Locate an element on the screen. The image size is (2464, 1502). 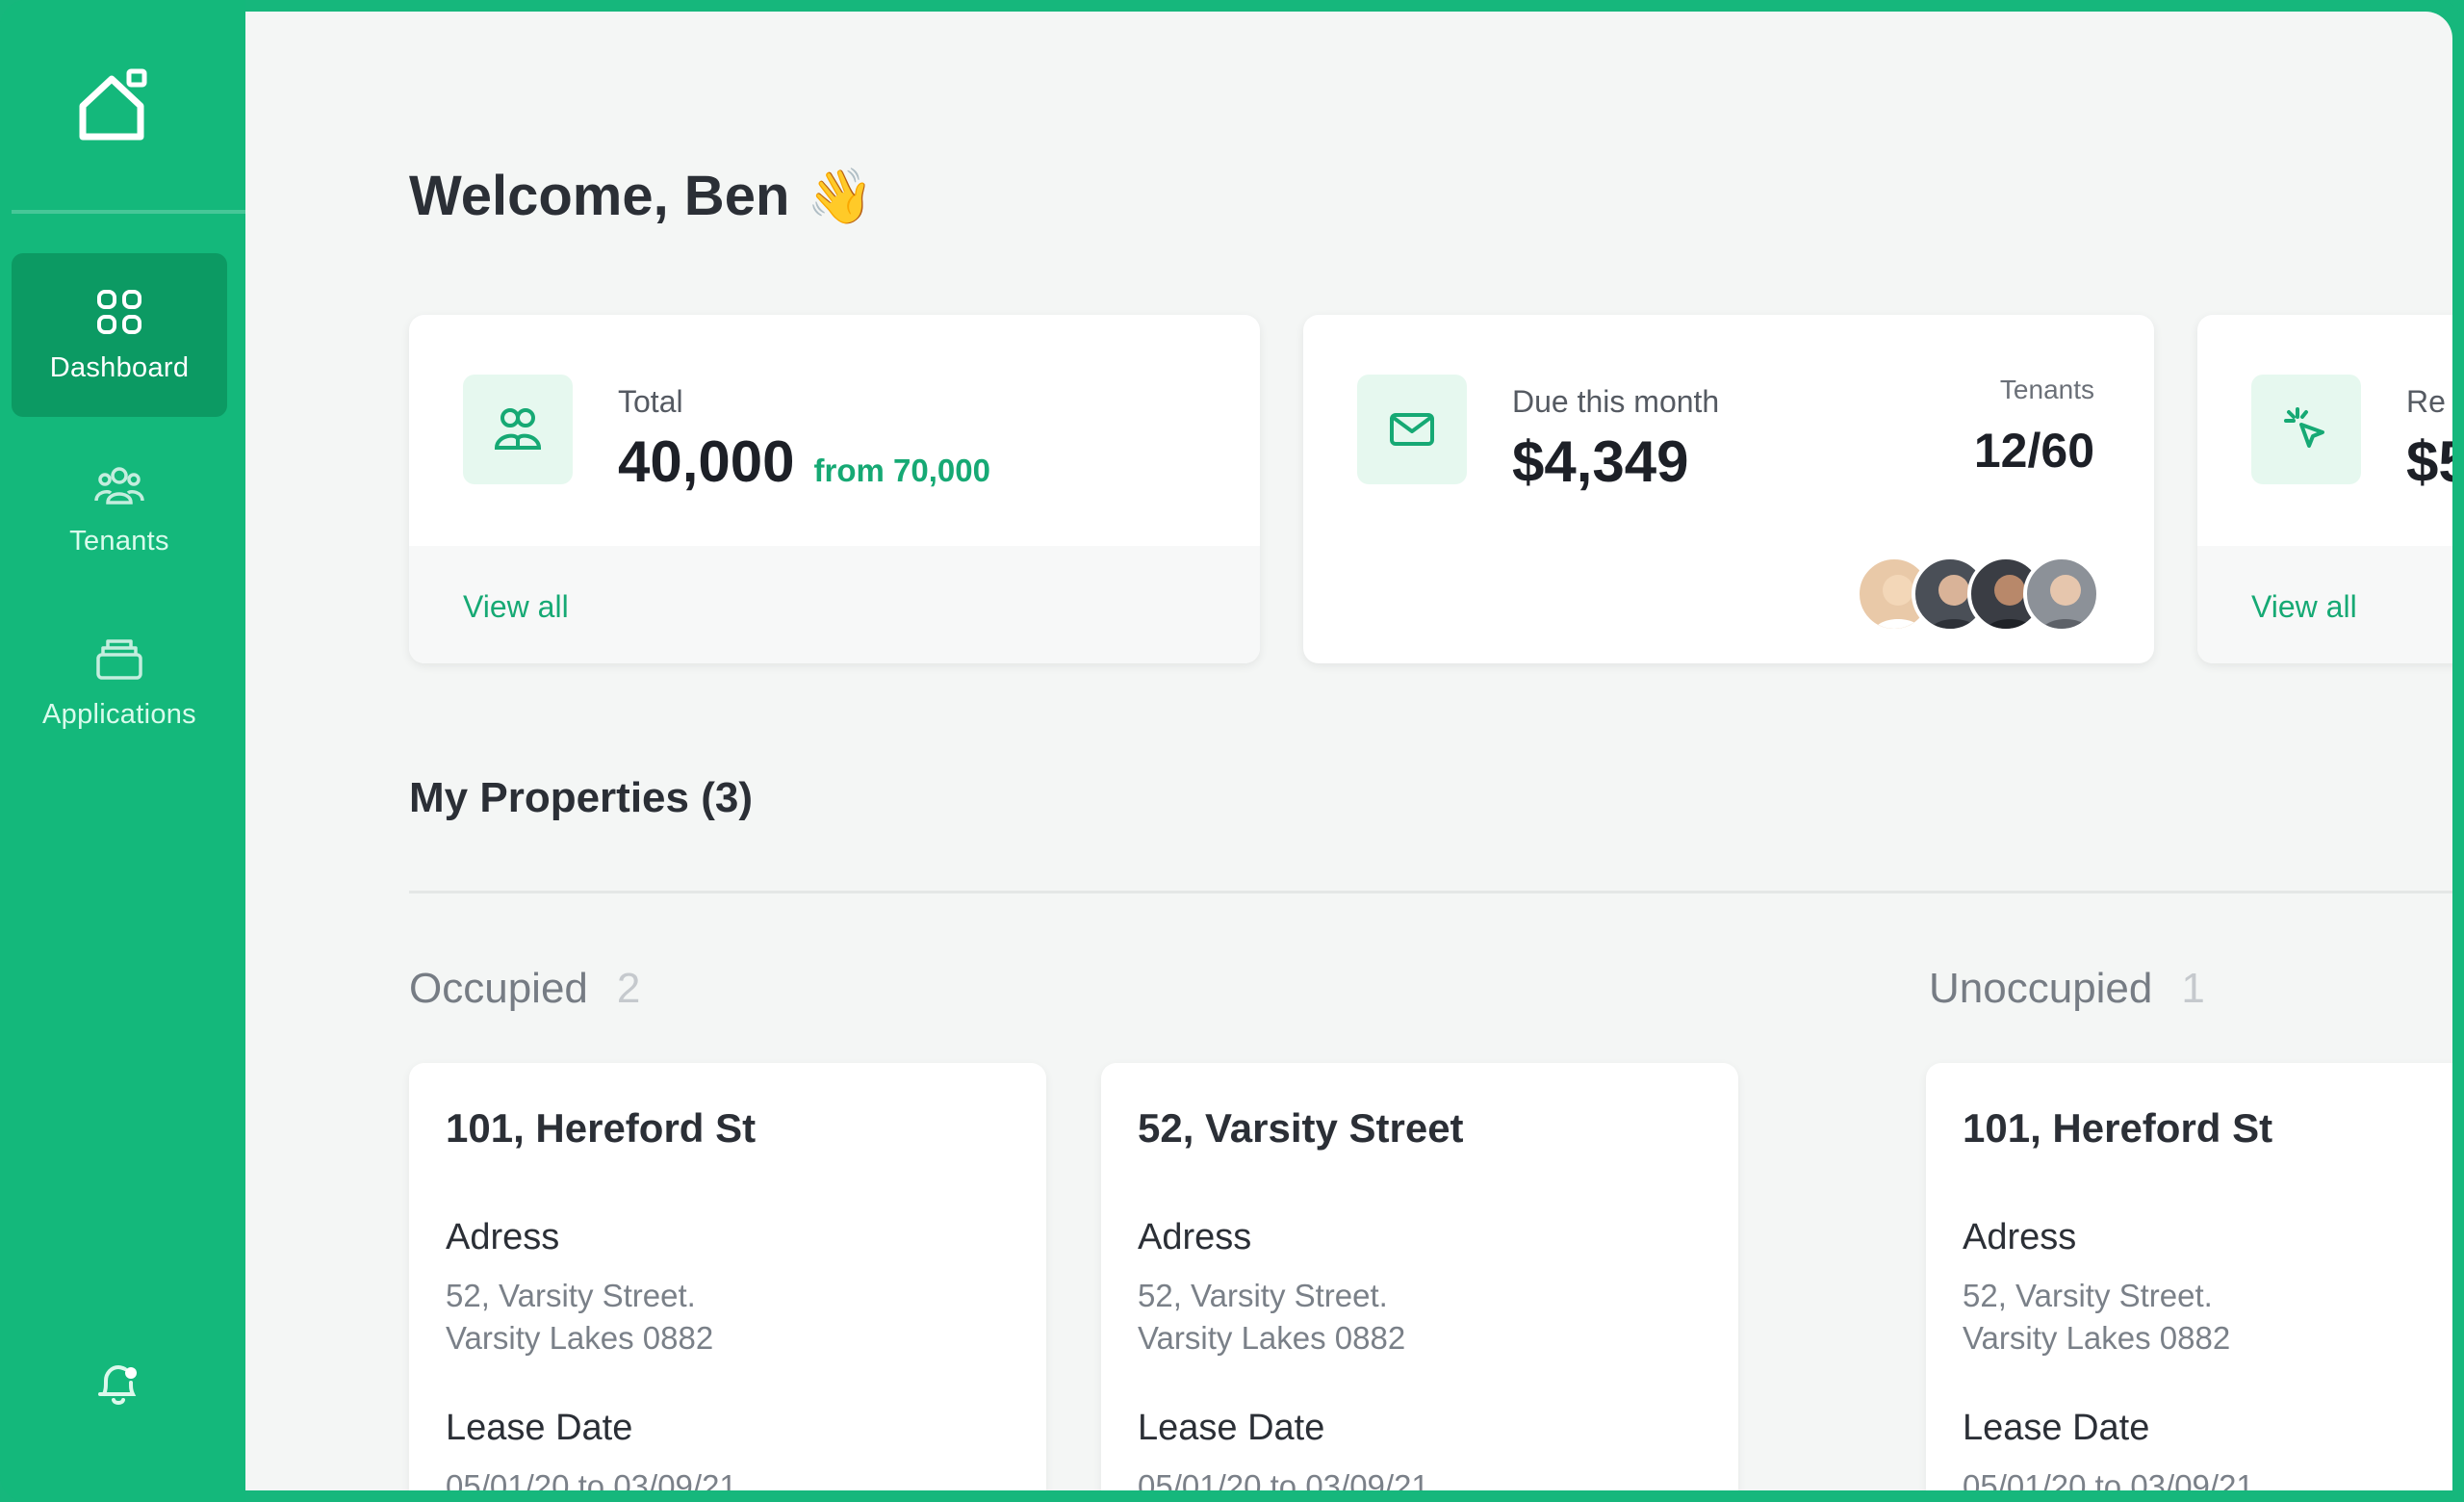
notification-bell-icon is located at coordinates (118, 1384).